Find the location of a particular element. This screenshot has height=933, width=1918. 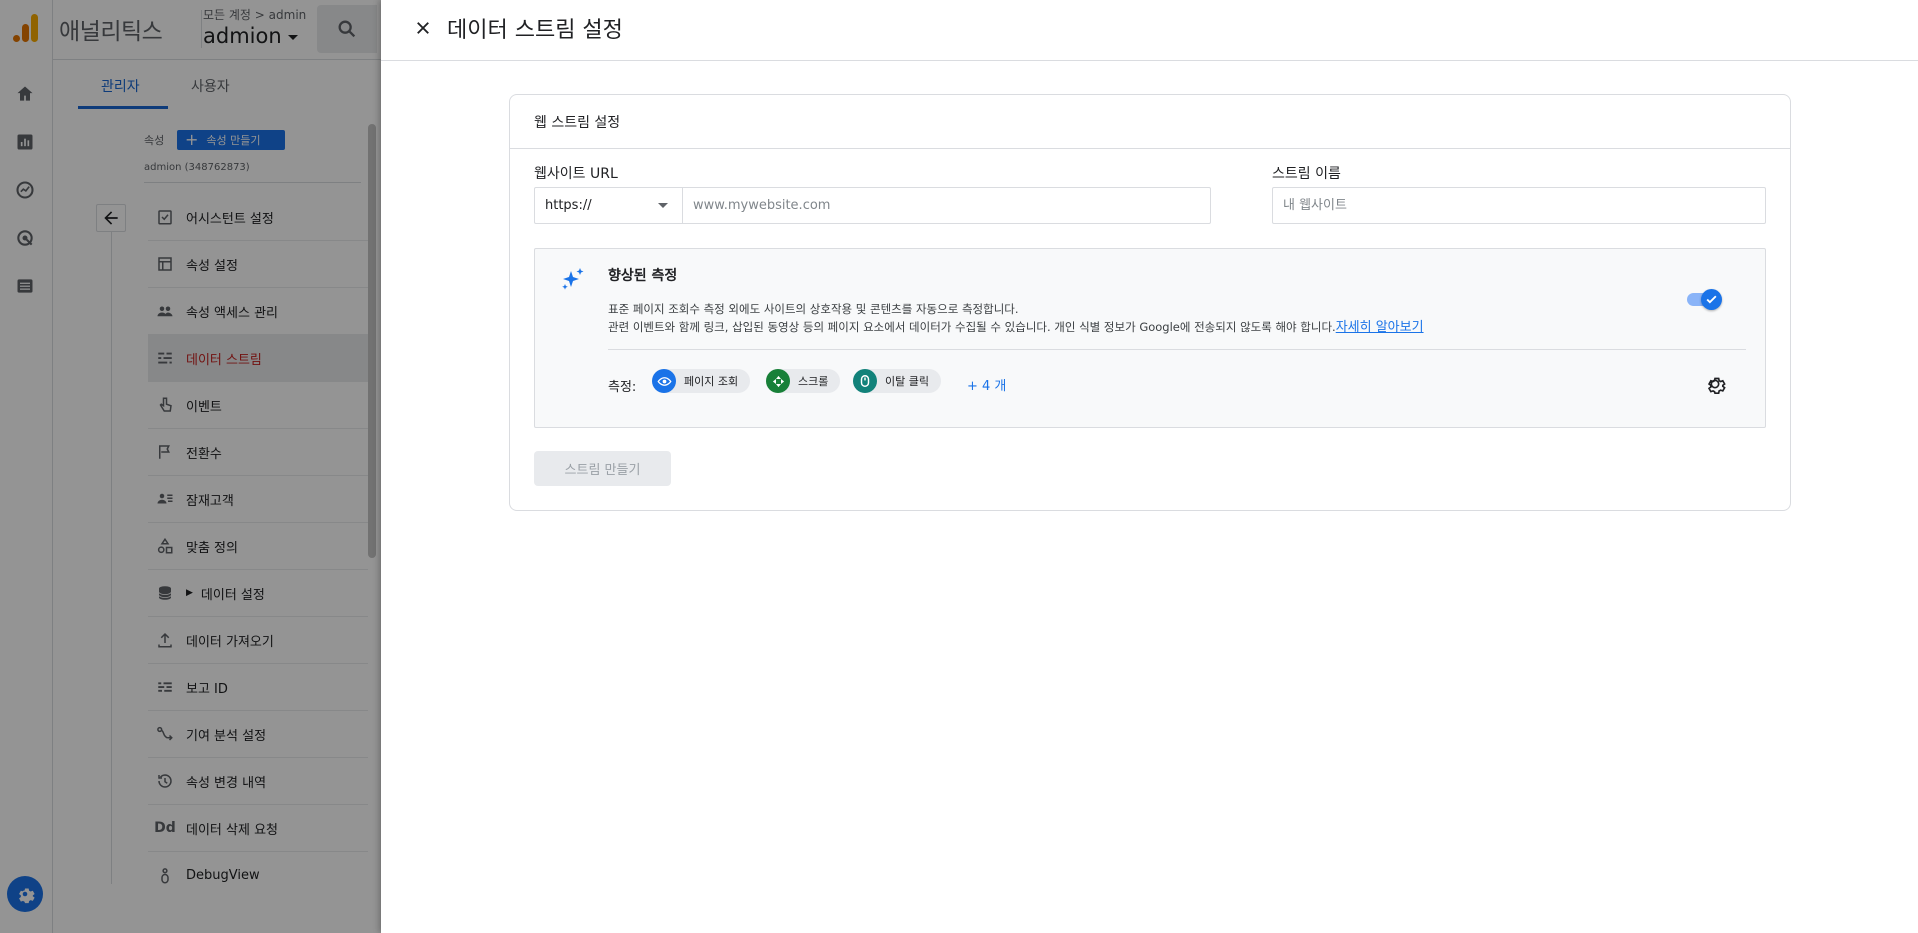

stream-name-input is located at coordinates (1519, 205).